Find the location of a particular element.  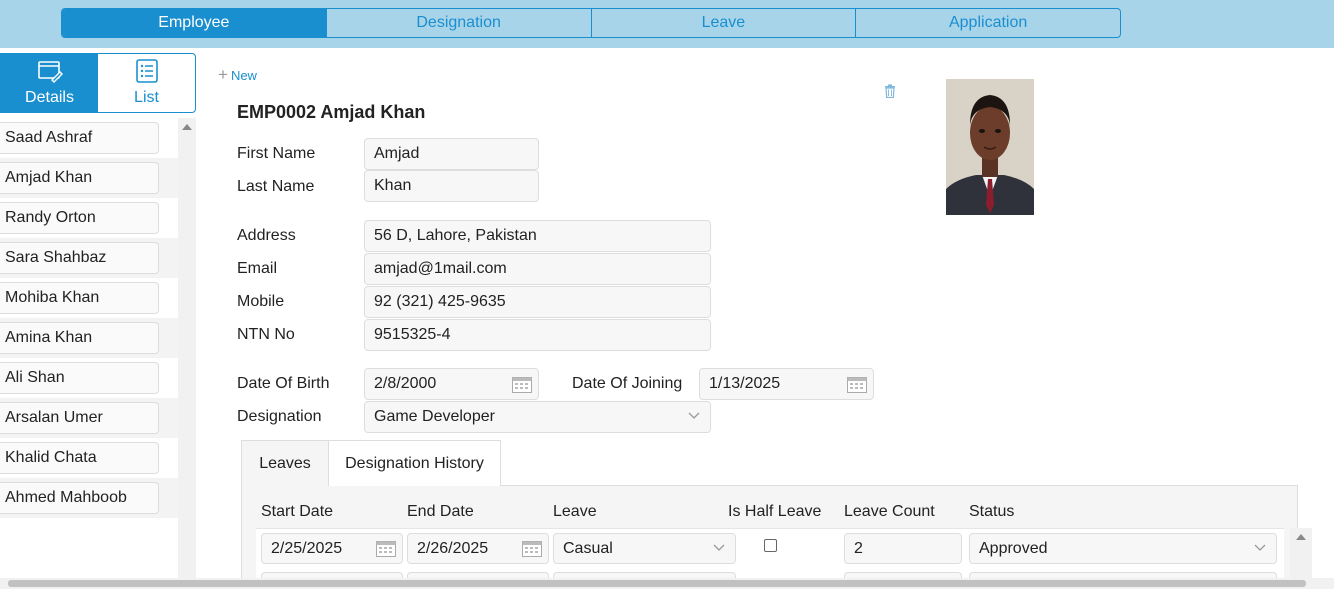

designation-select: Game Developer is located at coordinates (537, 417).